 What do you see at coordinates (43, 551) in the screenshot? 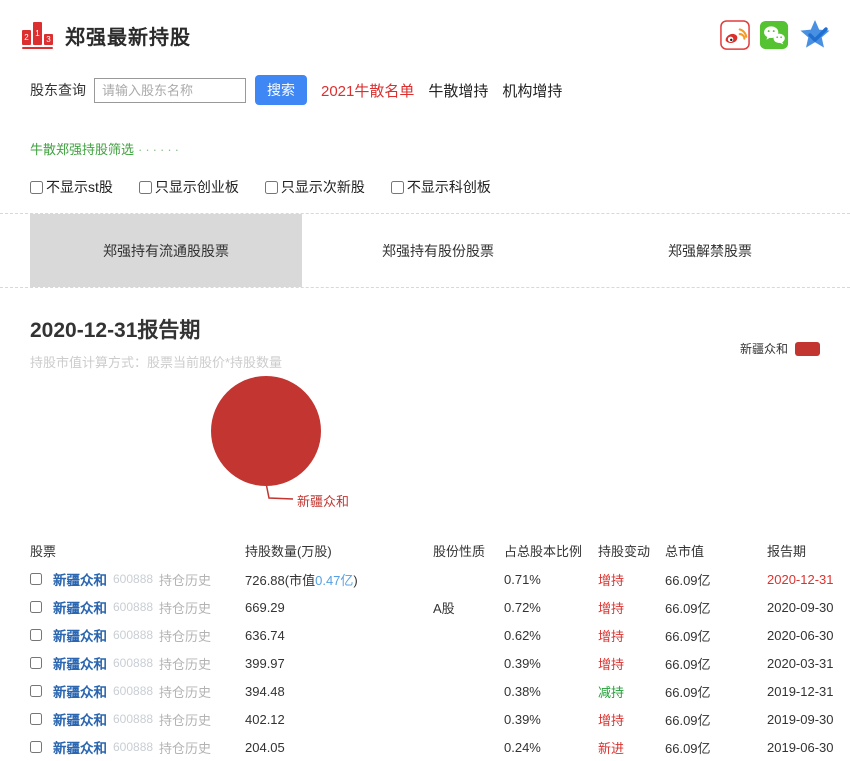
I see `col-header-stock: 股票` at bounding box center [43, 551].